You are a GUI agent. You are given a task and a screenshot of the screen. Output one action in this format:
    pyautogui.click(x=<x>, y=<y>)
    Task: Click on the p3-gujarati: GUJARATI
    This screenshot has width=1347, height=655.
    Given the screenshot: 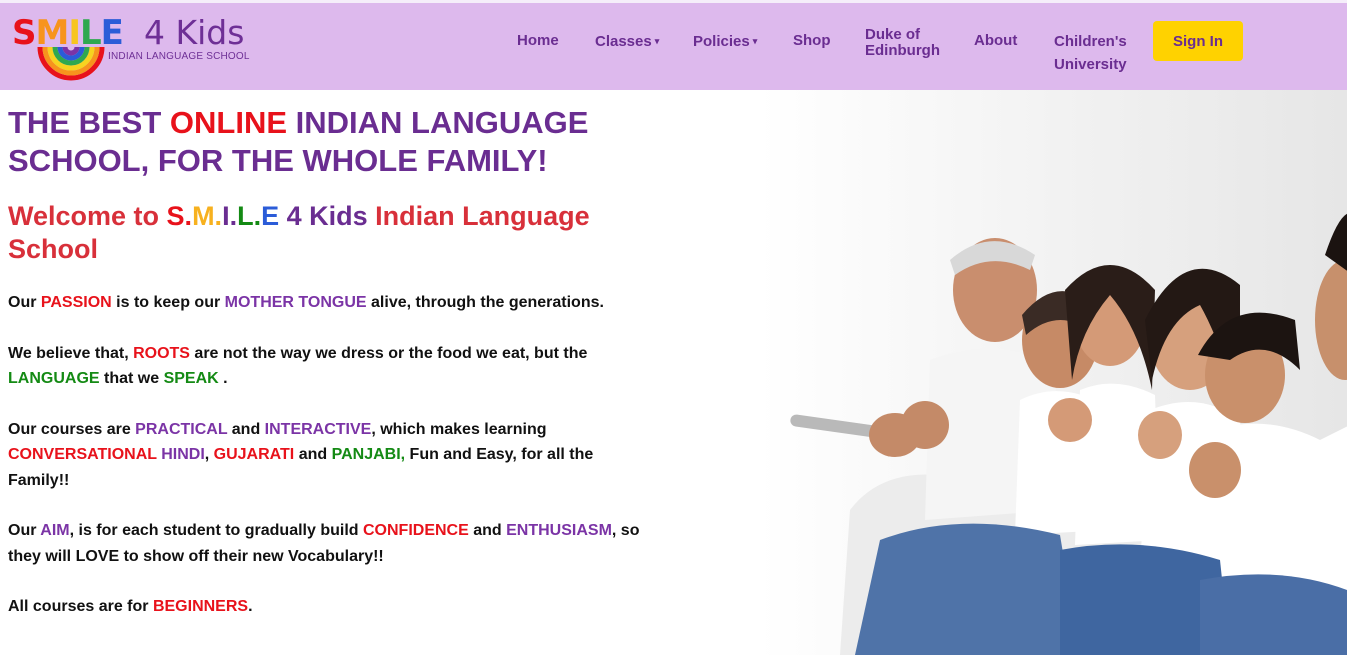 What is the action you would take?
    pyautogui.click(x=254, y=454)
    